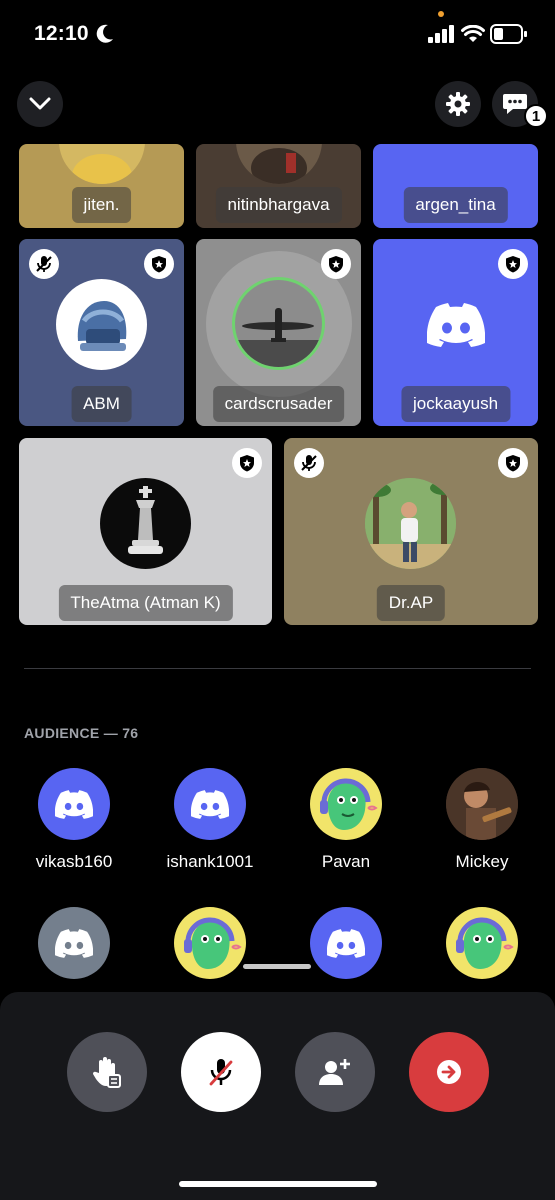 Image resolution: width=555 pixels, height=1200 pixels. I want to click on settings-button, so click(458, 104).